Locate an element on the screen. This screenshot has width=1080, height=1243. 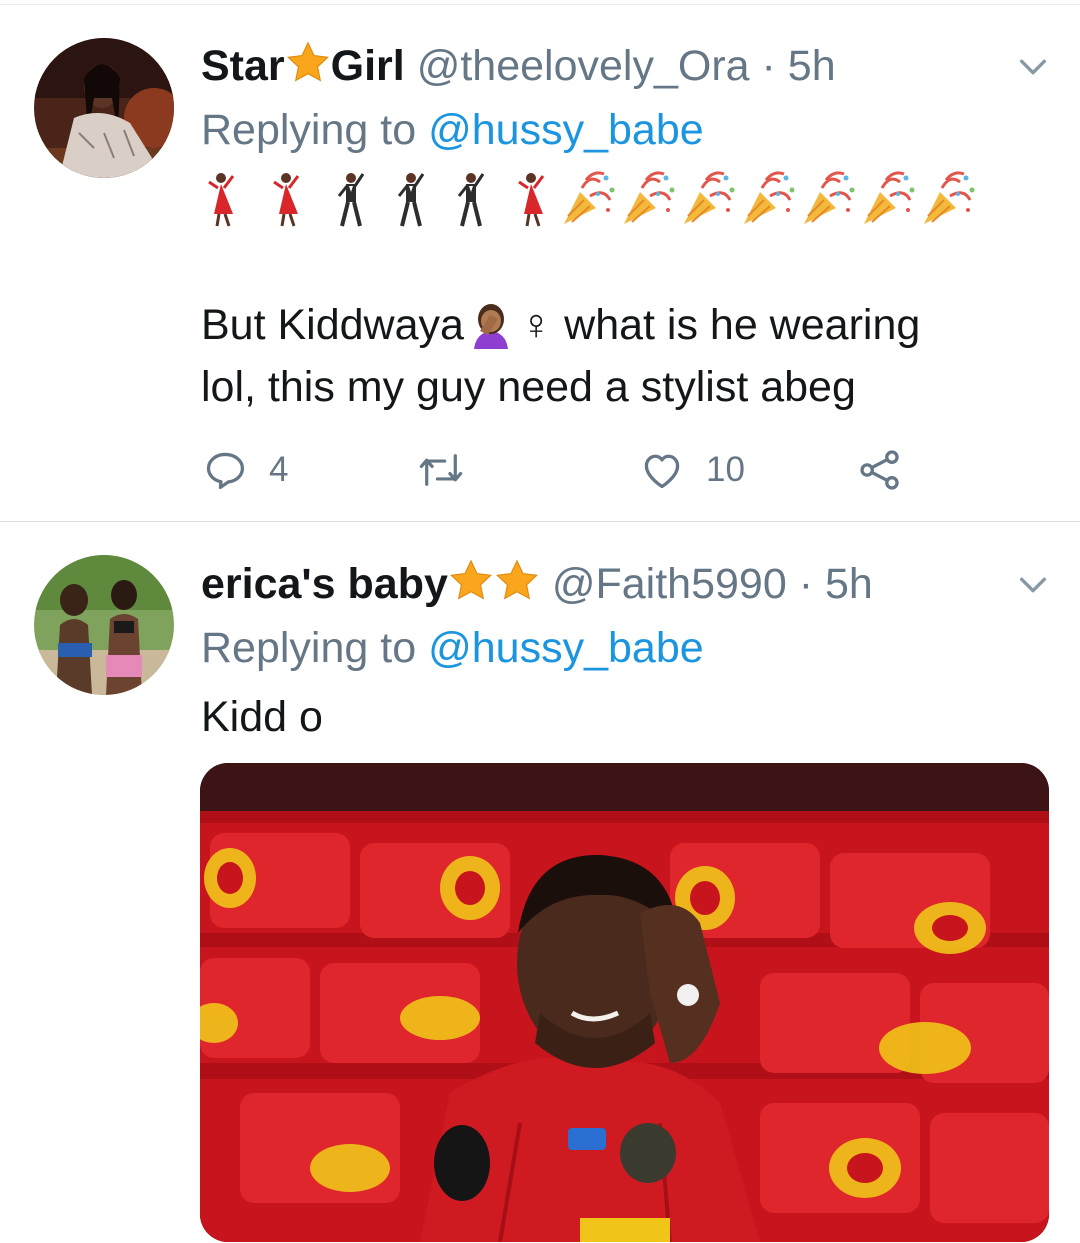
reply-button: 4 is located at coordinates (245, 470).